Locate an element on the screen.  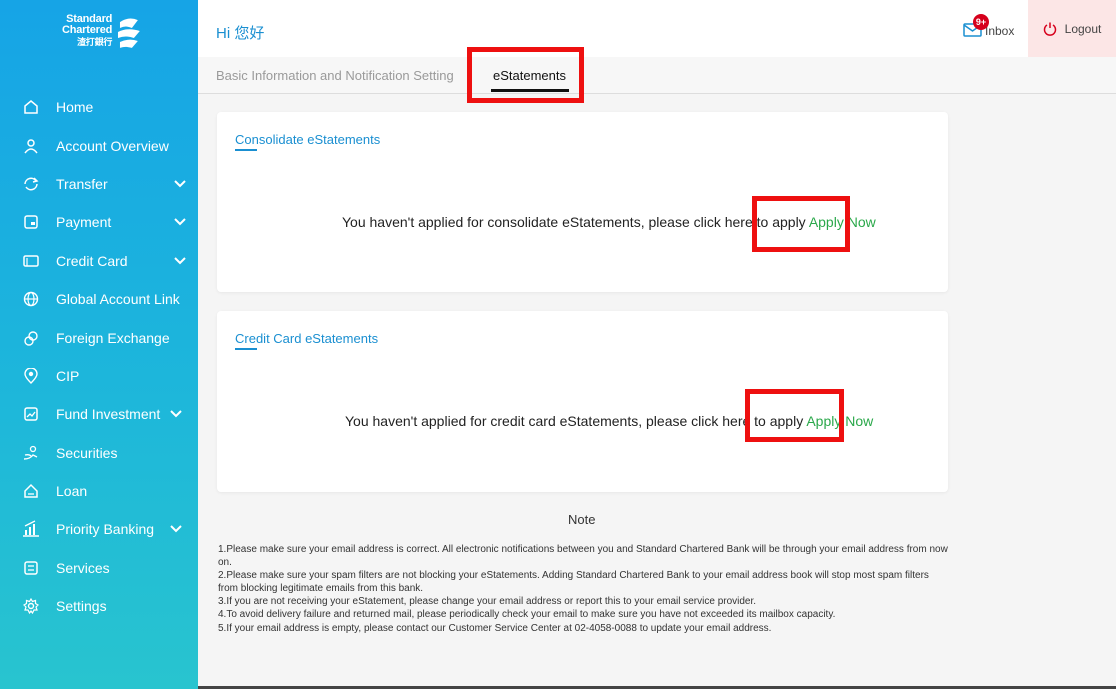
logo-line-2: Chartered is located at coordinates (87, 30).